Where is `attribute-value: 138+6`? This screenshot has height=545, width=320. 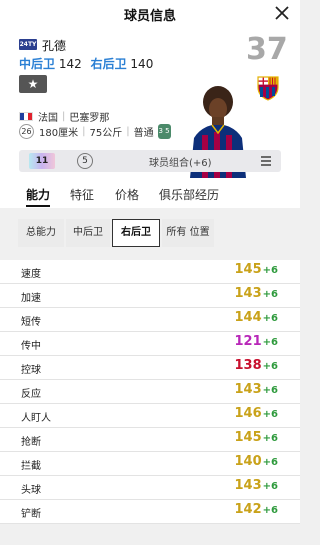
attribute-value: 138+6 is located at coordinates (256, 365).